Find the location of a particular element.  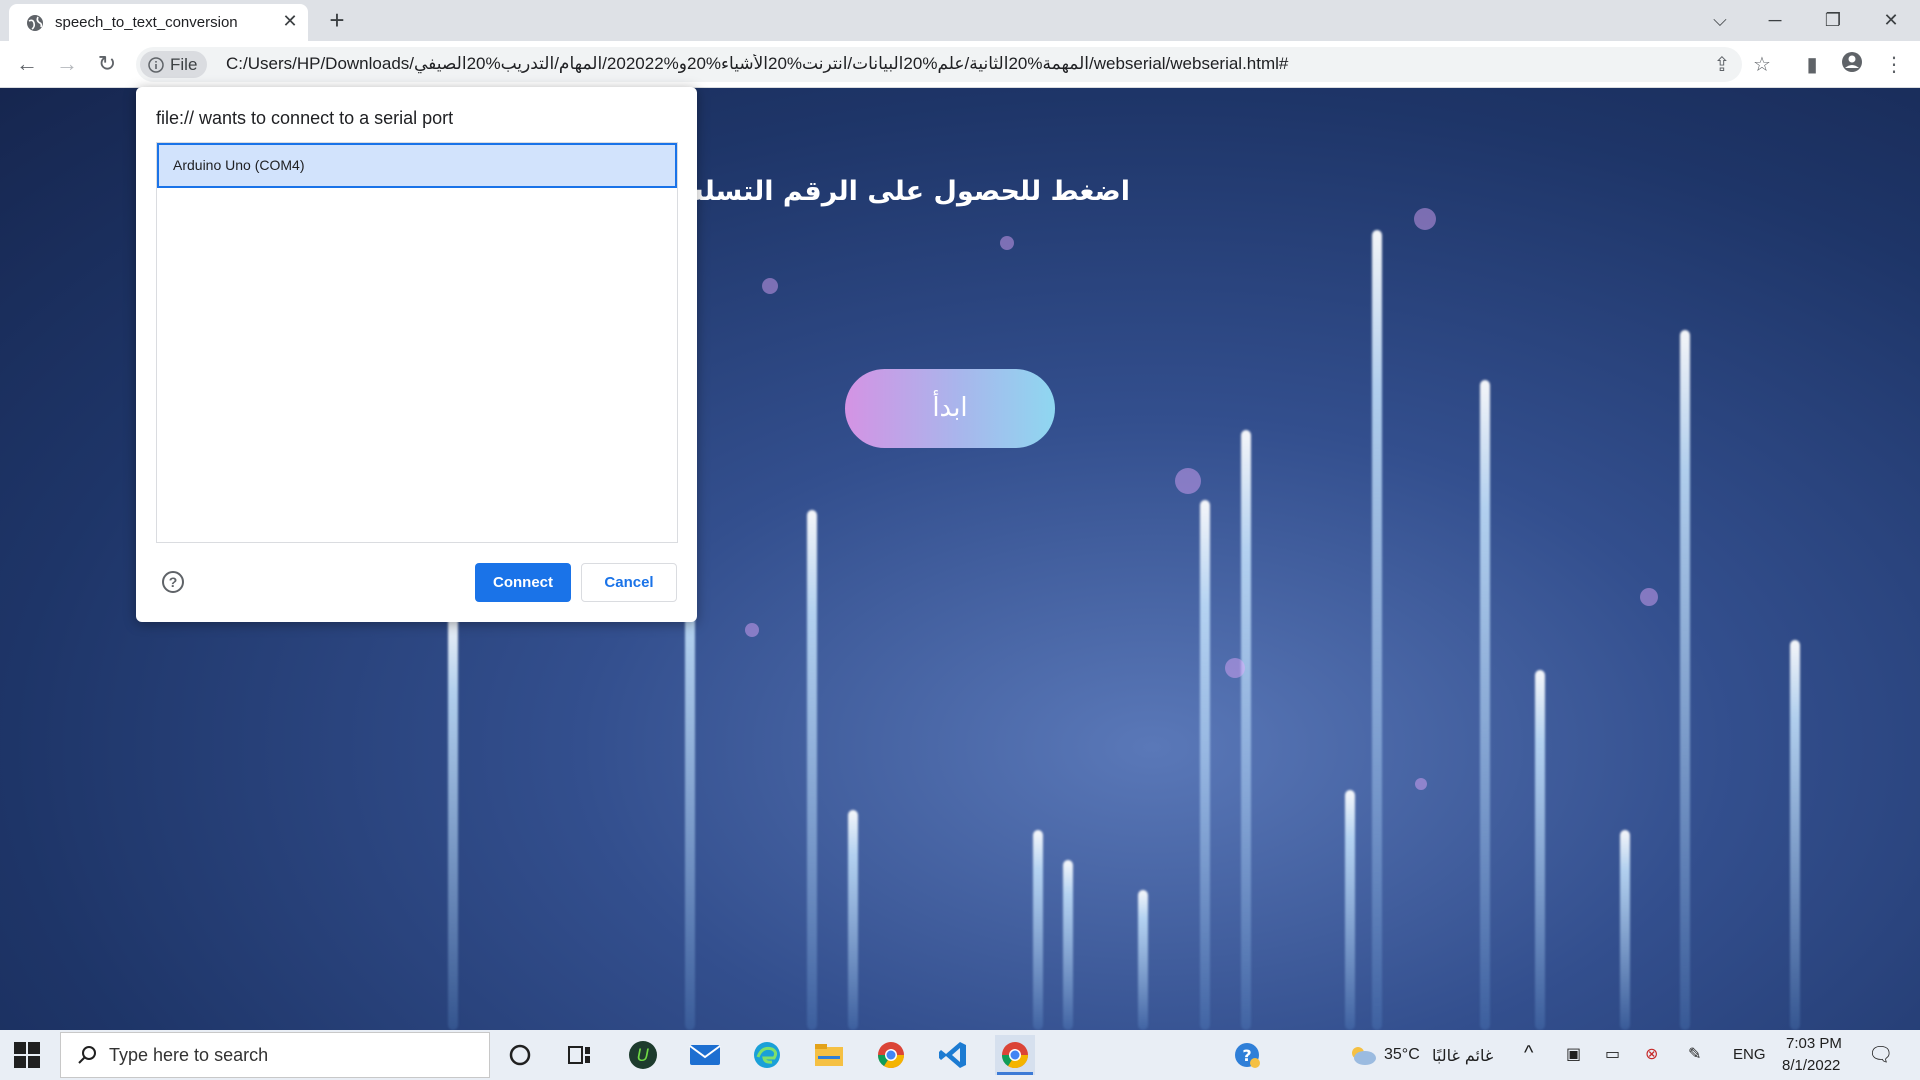

help-icon: ? is located at coordinates (173, 582).